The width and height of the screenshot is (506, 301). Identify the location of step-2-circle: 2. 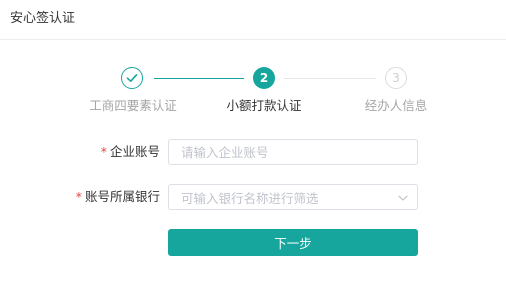
(264, 78).